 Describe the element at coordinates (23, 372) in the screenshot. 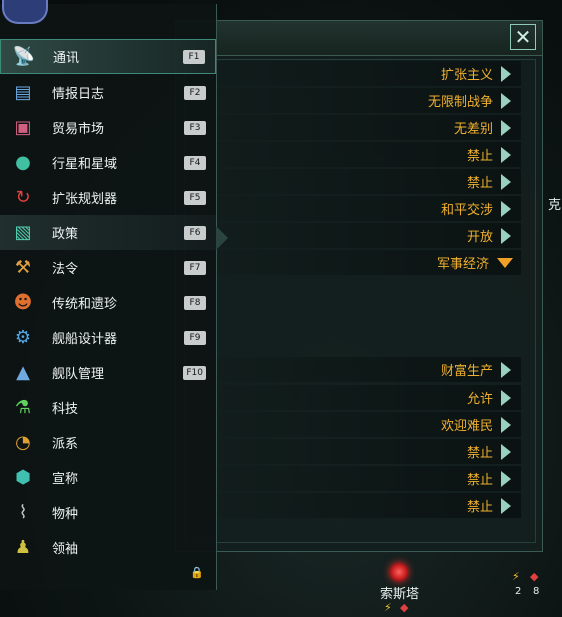

I see `fleet-manager-icon: ▲` at that location.